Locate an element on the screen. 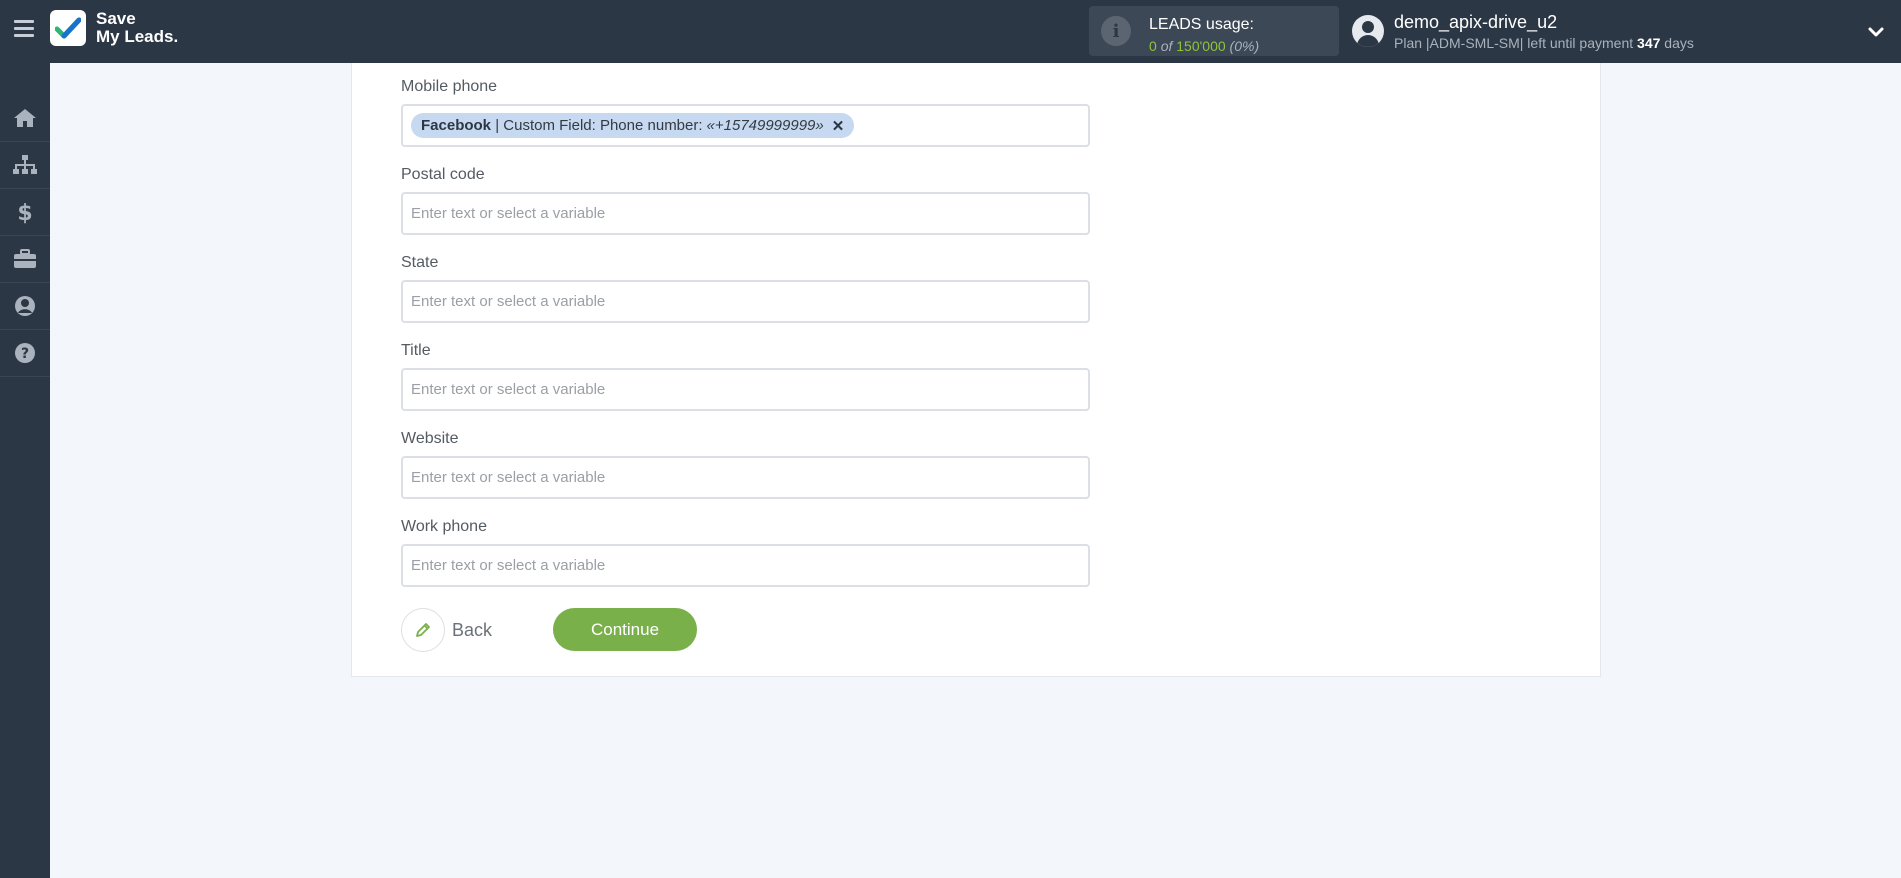 The width and height of the screenshot is (1901, 878). sidebar-item-help: ? is located at coordinates (25, 353).